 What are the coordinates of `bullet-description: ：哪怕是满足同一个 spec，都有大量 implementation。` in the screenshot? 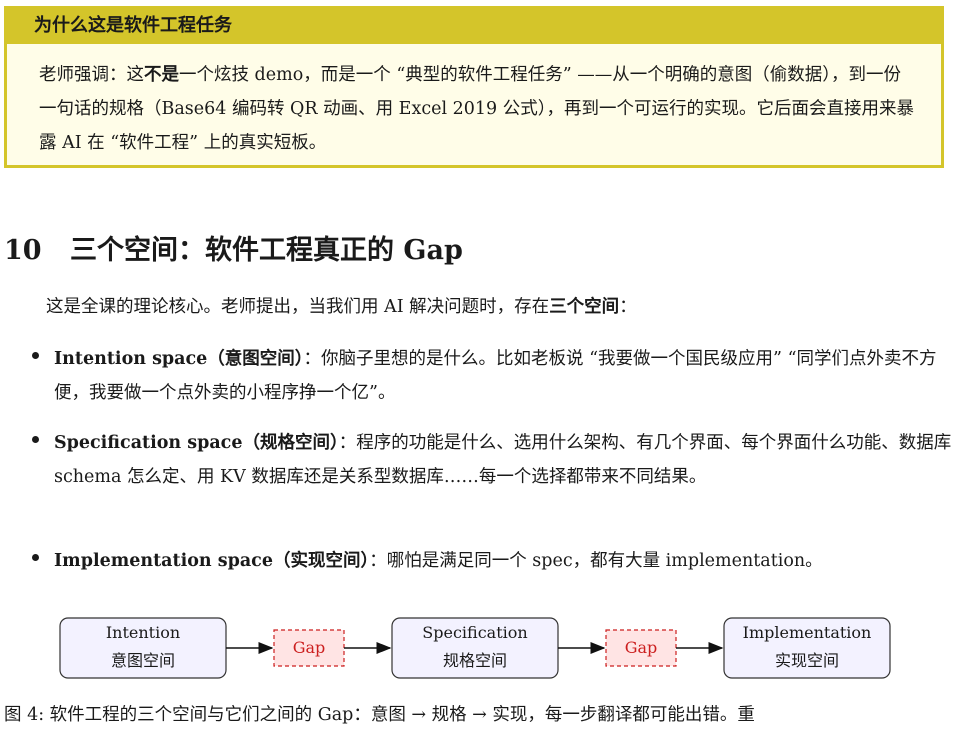 It's located at (596, 561).